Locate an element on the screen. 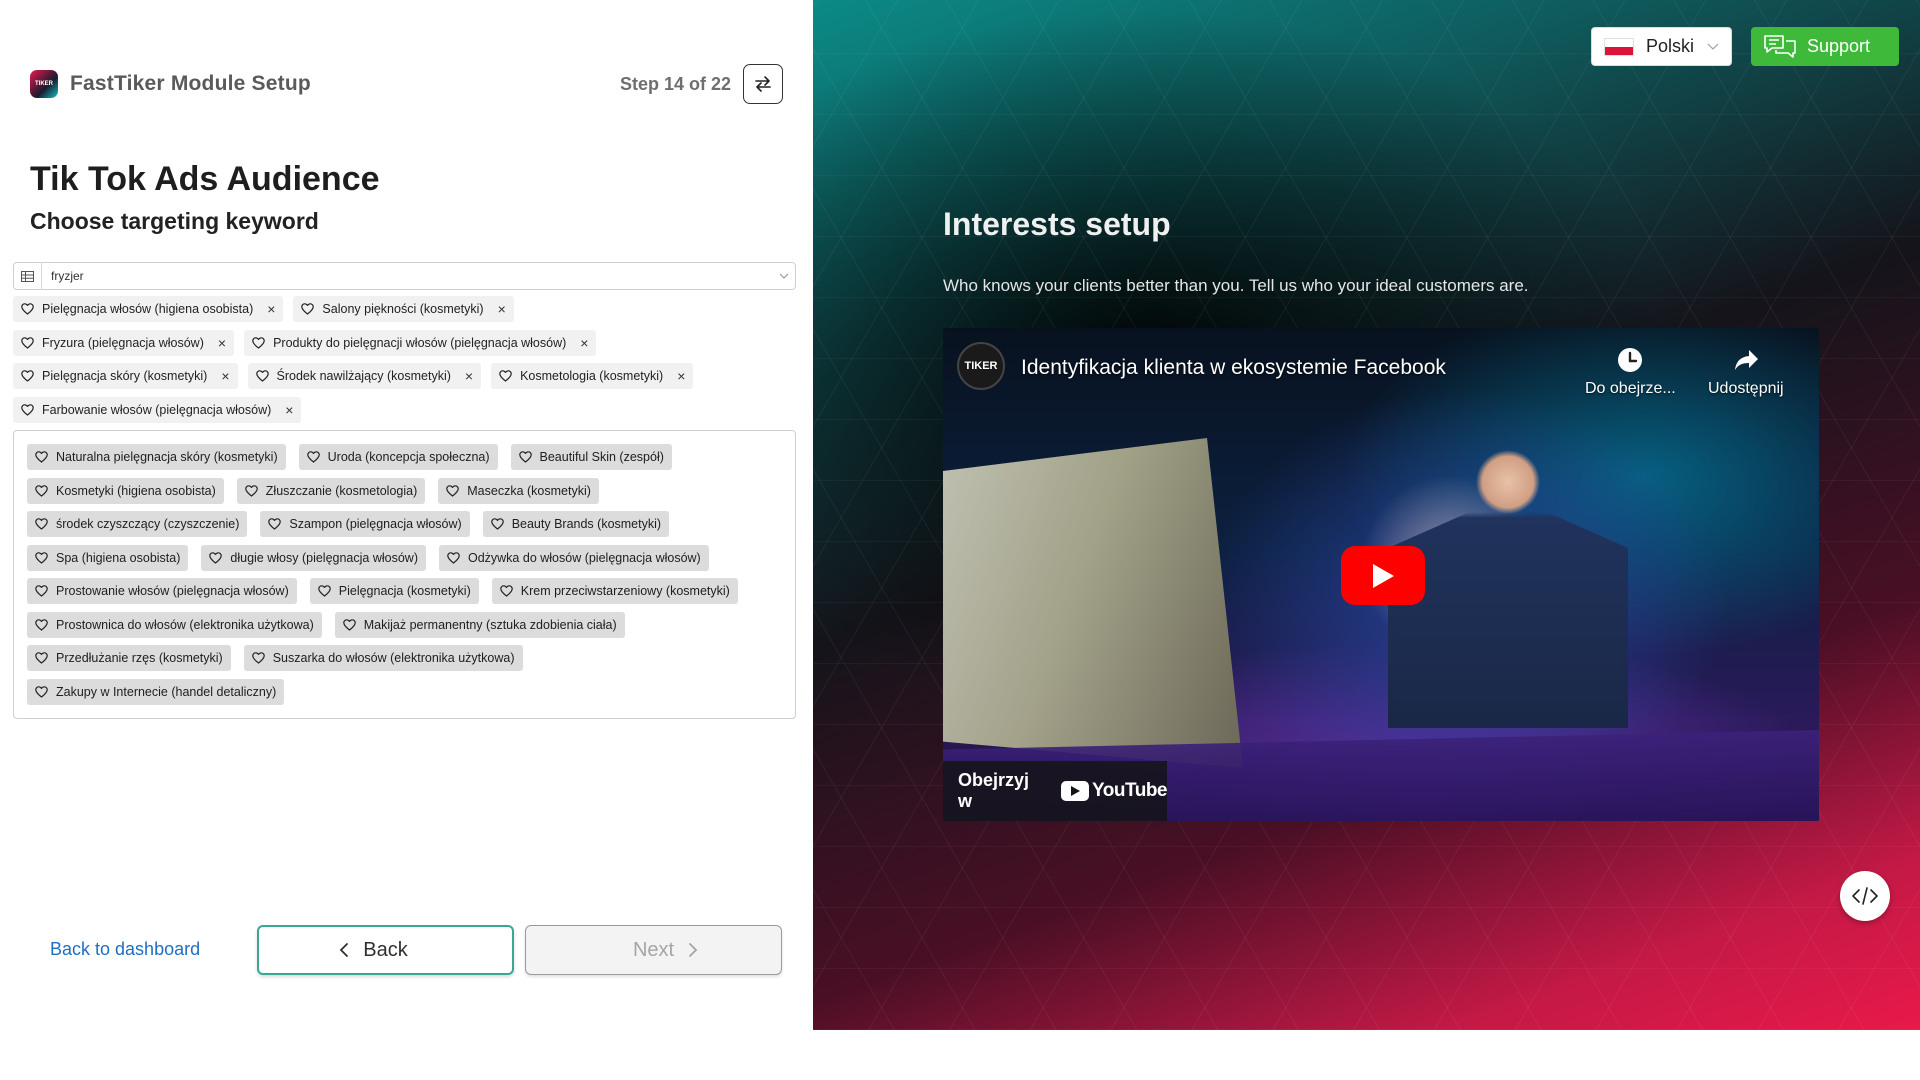  selected-keyword-chip: Kosmetologia (kosmetyki) × is located at coordinates (592, 376).